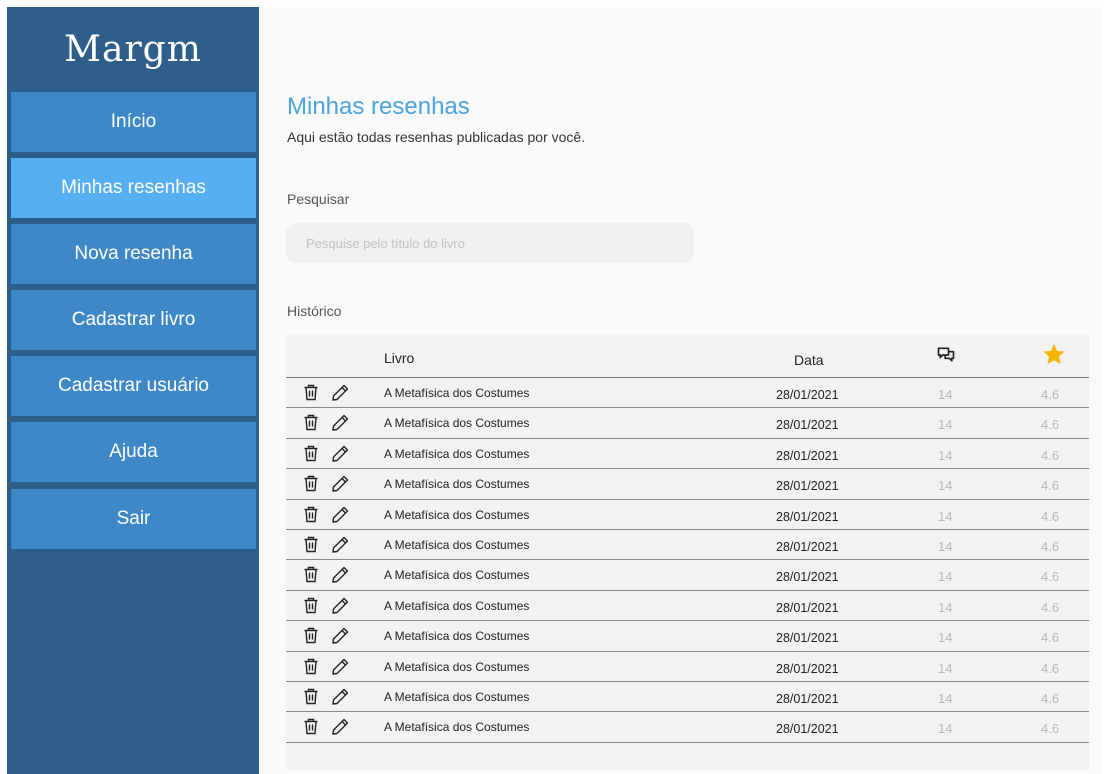 Image resolution: width=1109 pixels, height=774 pixels. What do you see at coordinates (399, 358) in the screenshot?
I see `column-header-livro: Livro` at bounding box center [399, 358].